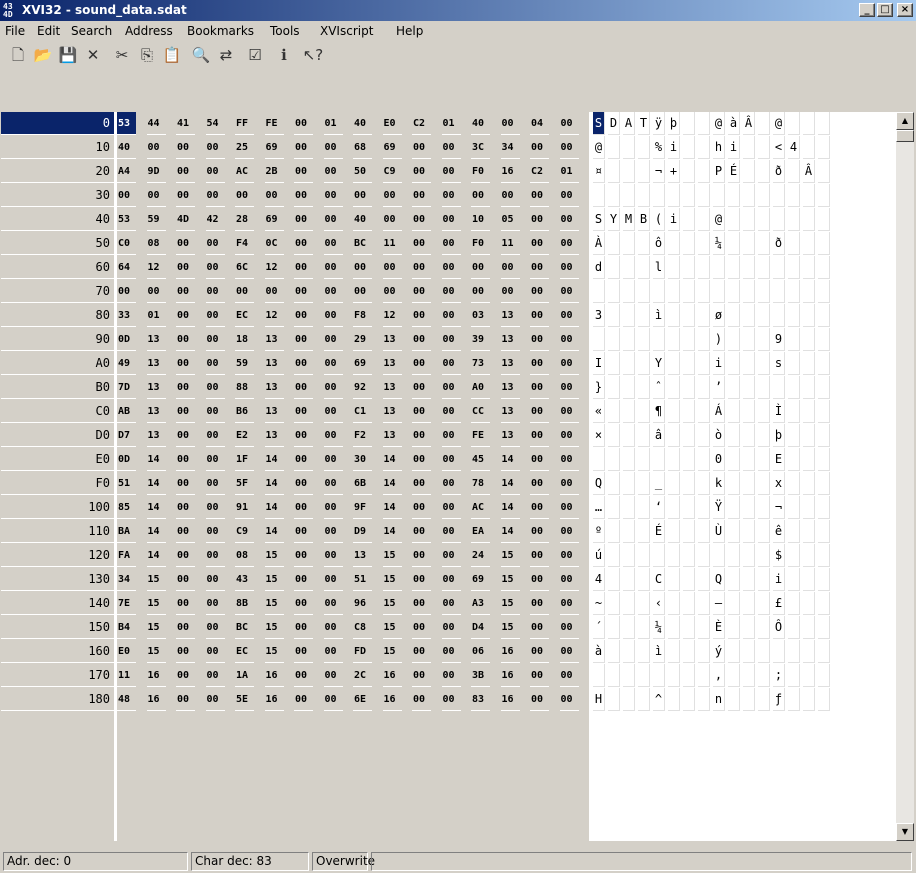 The image size is (916, 873). What do you see at coordinates (659, 243) in the screenshot?
I see `char-cell: ô` at bounding box center [659, 243].